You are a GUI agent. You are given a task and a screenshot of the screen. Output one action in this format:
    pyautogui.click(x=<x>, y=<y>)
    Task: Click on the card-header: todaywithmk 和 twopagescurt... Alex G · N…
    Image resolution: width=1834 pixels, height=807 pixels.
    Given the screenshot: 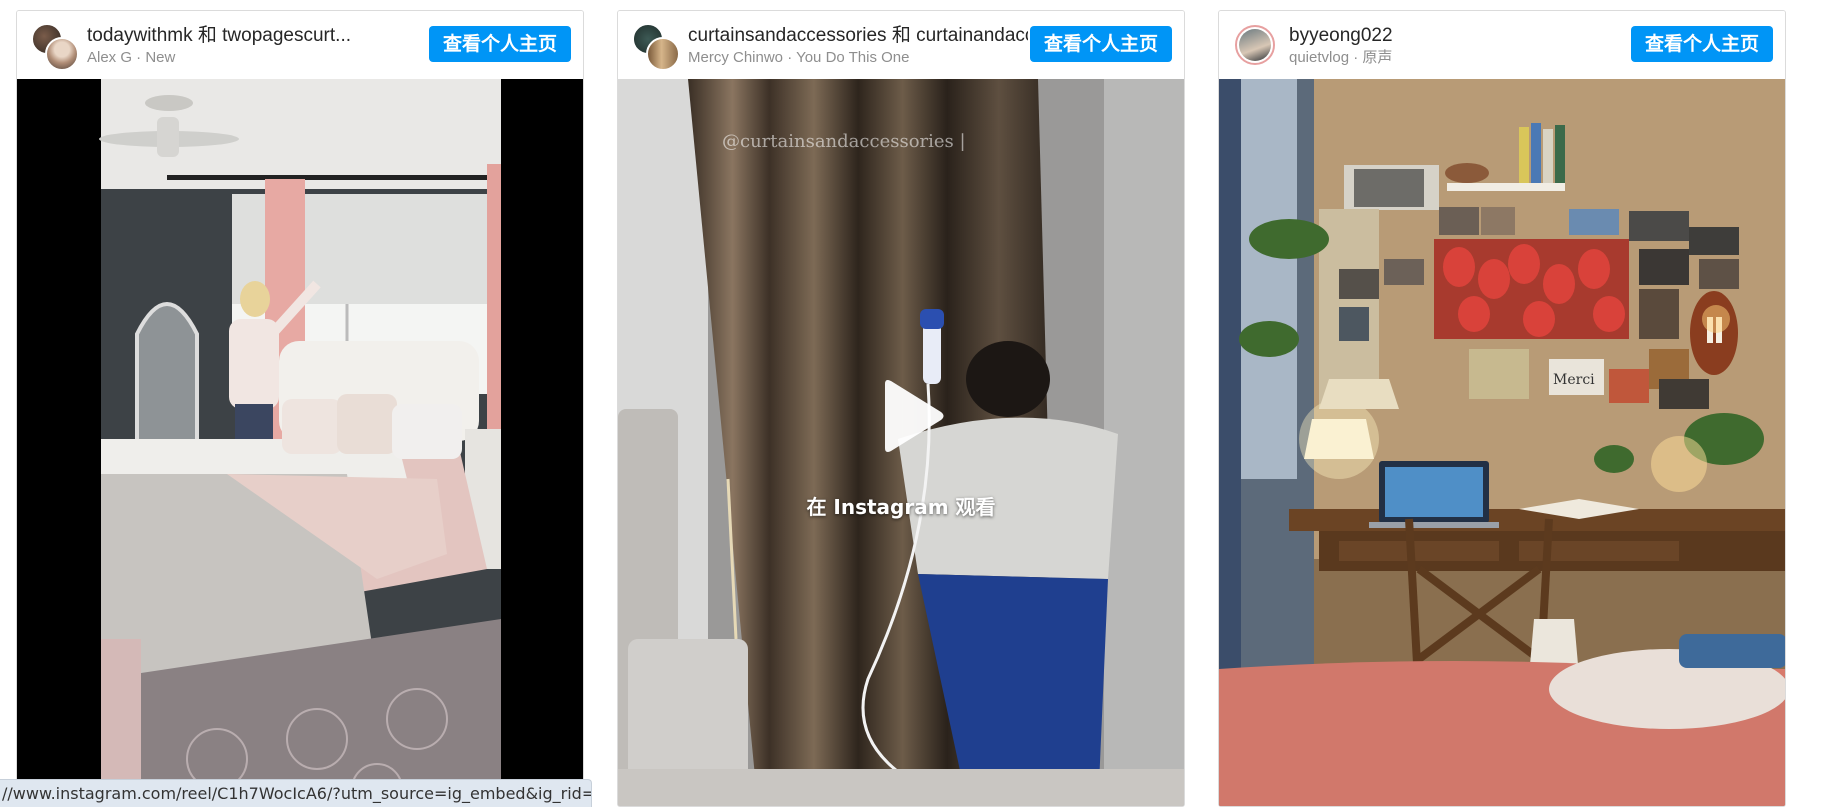 What is the action you would take?
    pyautogui.click(x=300, y=45)
    